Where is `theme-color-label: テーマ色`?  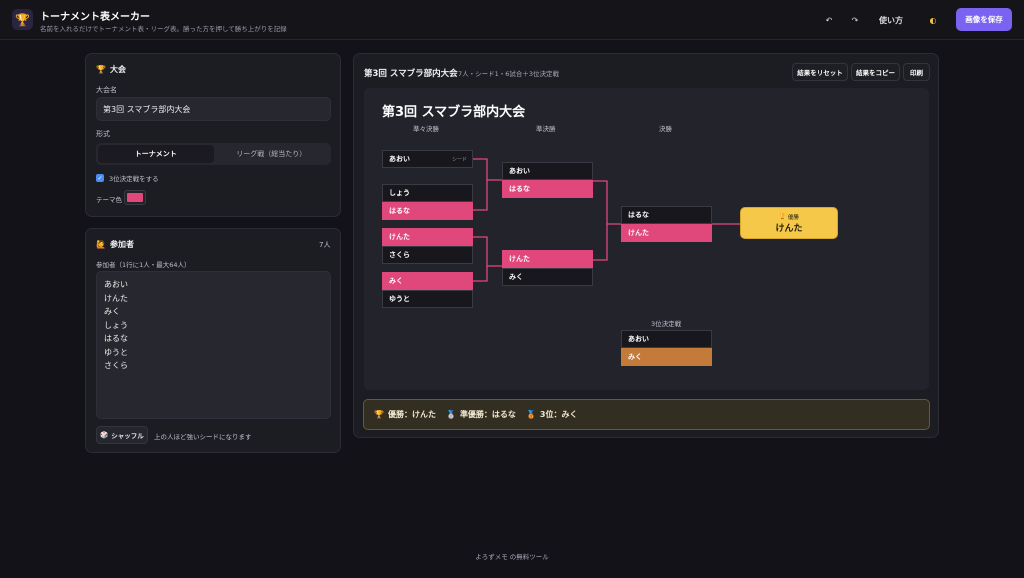 theme-color-label: テーマ色 is located at coordinates (109, 200).